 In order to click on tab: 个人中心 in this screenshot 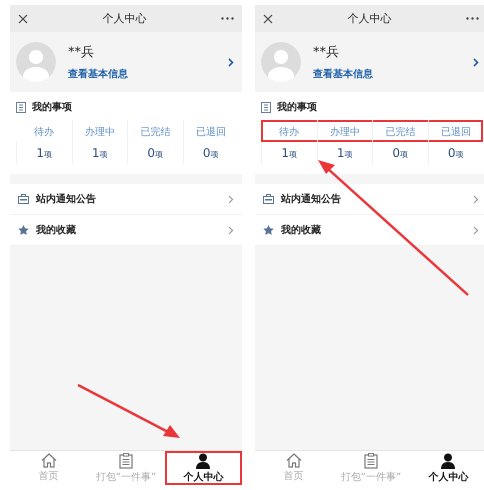, I will do `click(203, 468)`.